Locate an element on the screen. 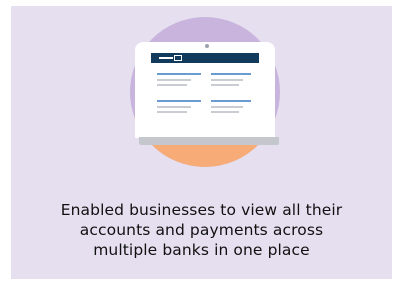 The image size is (393, 285). caption-line: accounts and payments across is located at coordinates (201, 230).